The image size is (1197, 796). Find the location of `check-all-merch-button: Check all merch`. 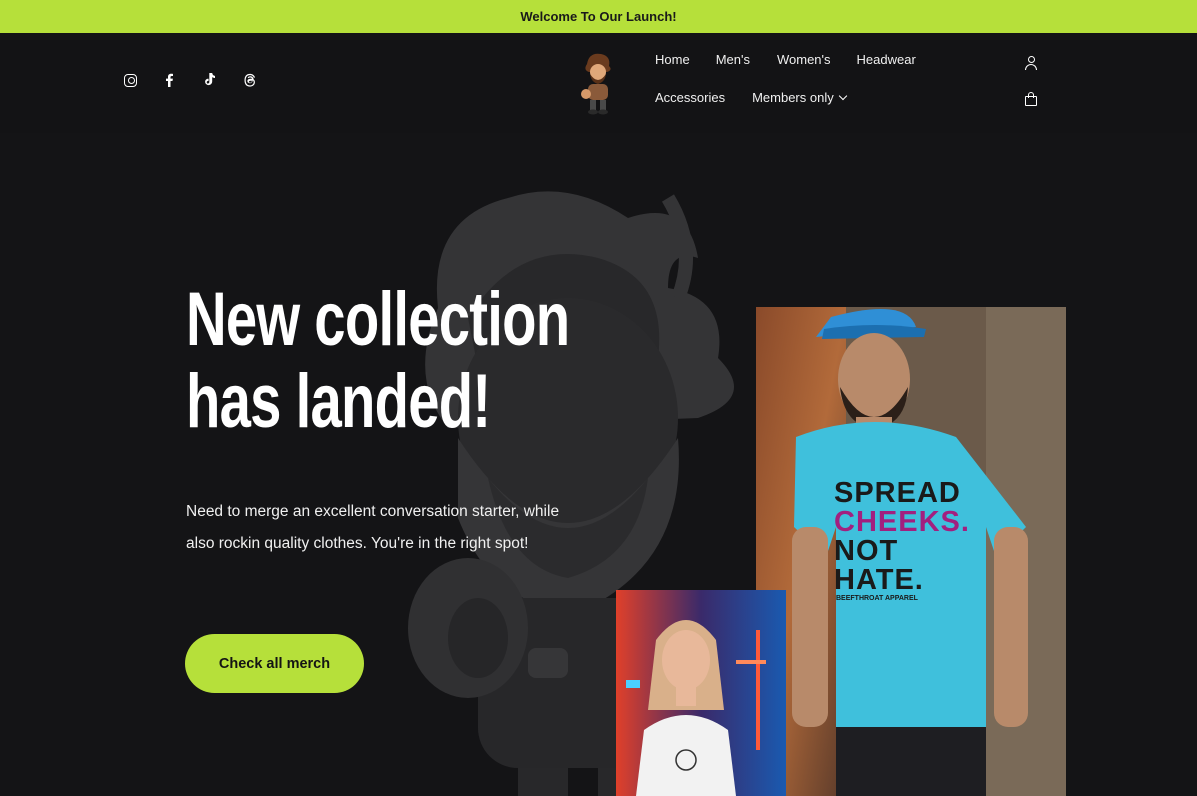

check-all-merch-button: Check all merch is located at coordinates (274, 663).